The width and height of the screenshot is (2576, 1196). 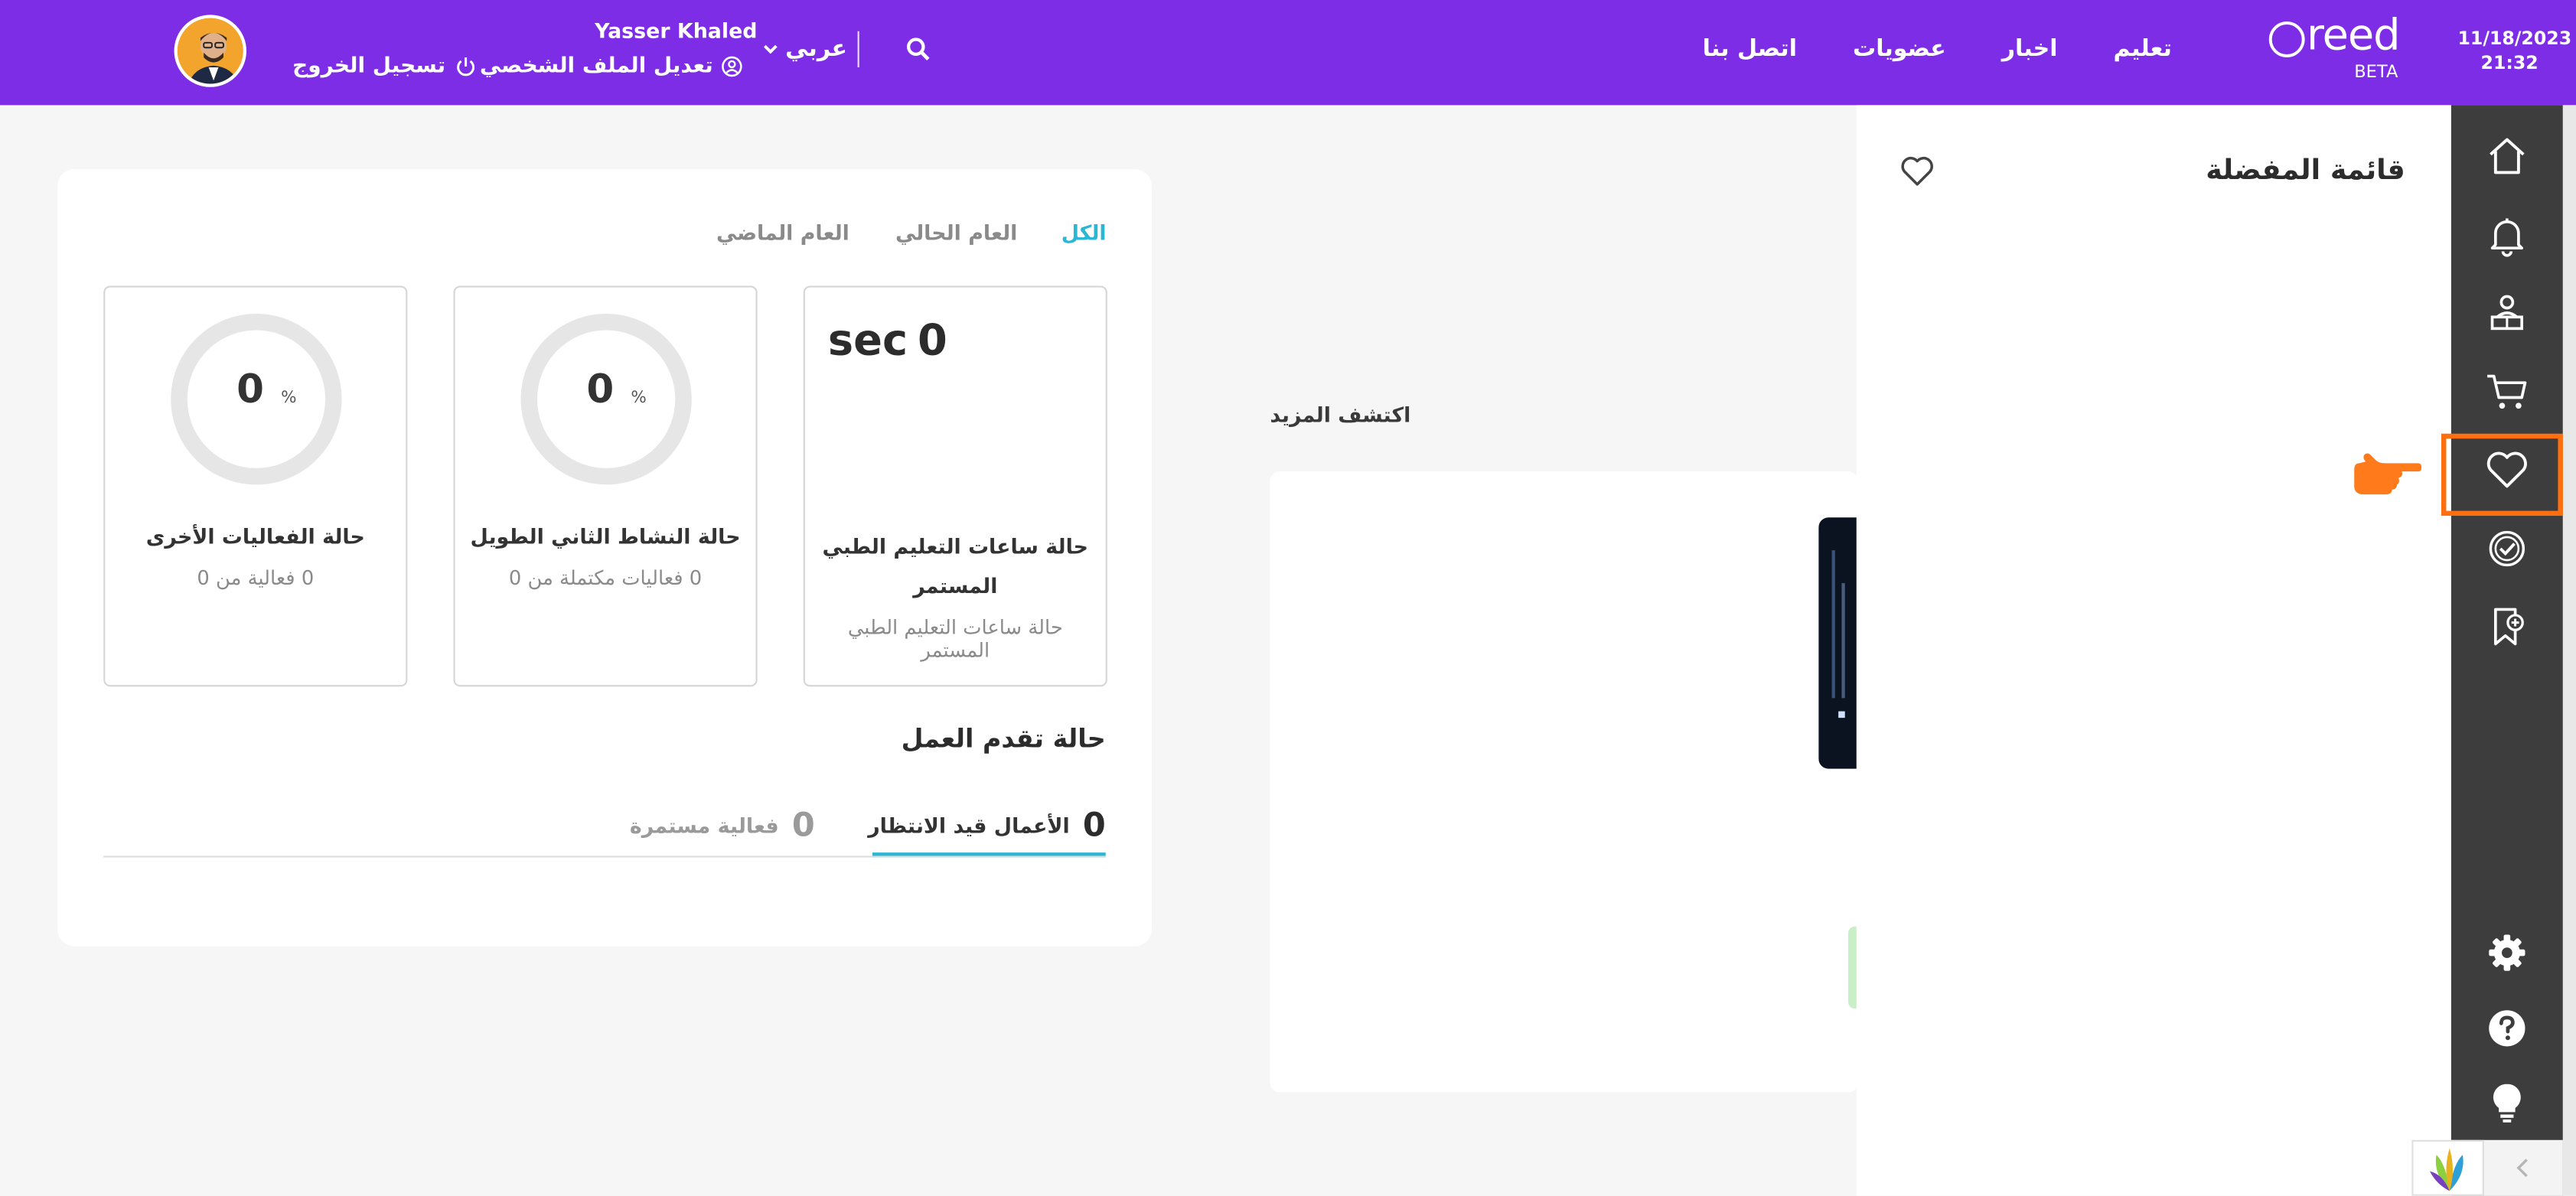 What do you see at coordinates (255, 536) in the screenshot?
I see `other-events-title: حالة الفعاليات الأخرى` at bounding box center [255, 536].